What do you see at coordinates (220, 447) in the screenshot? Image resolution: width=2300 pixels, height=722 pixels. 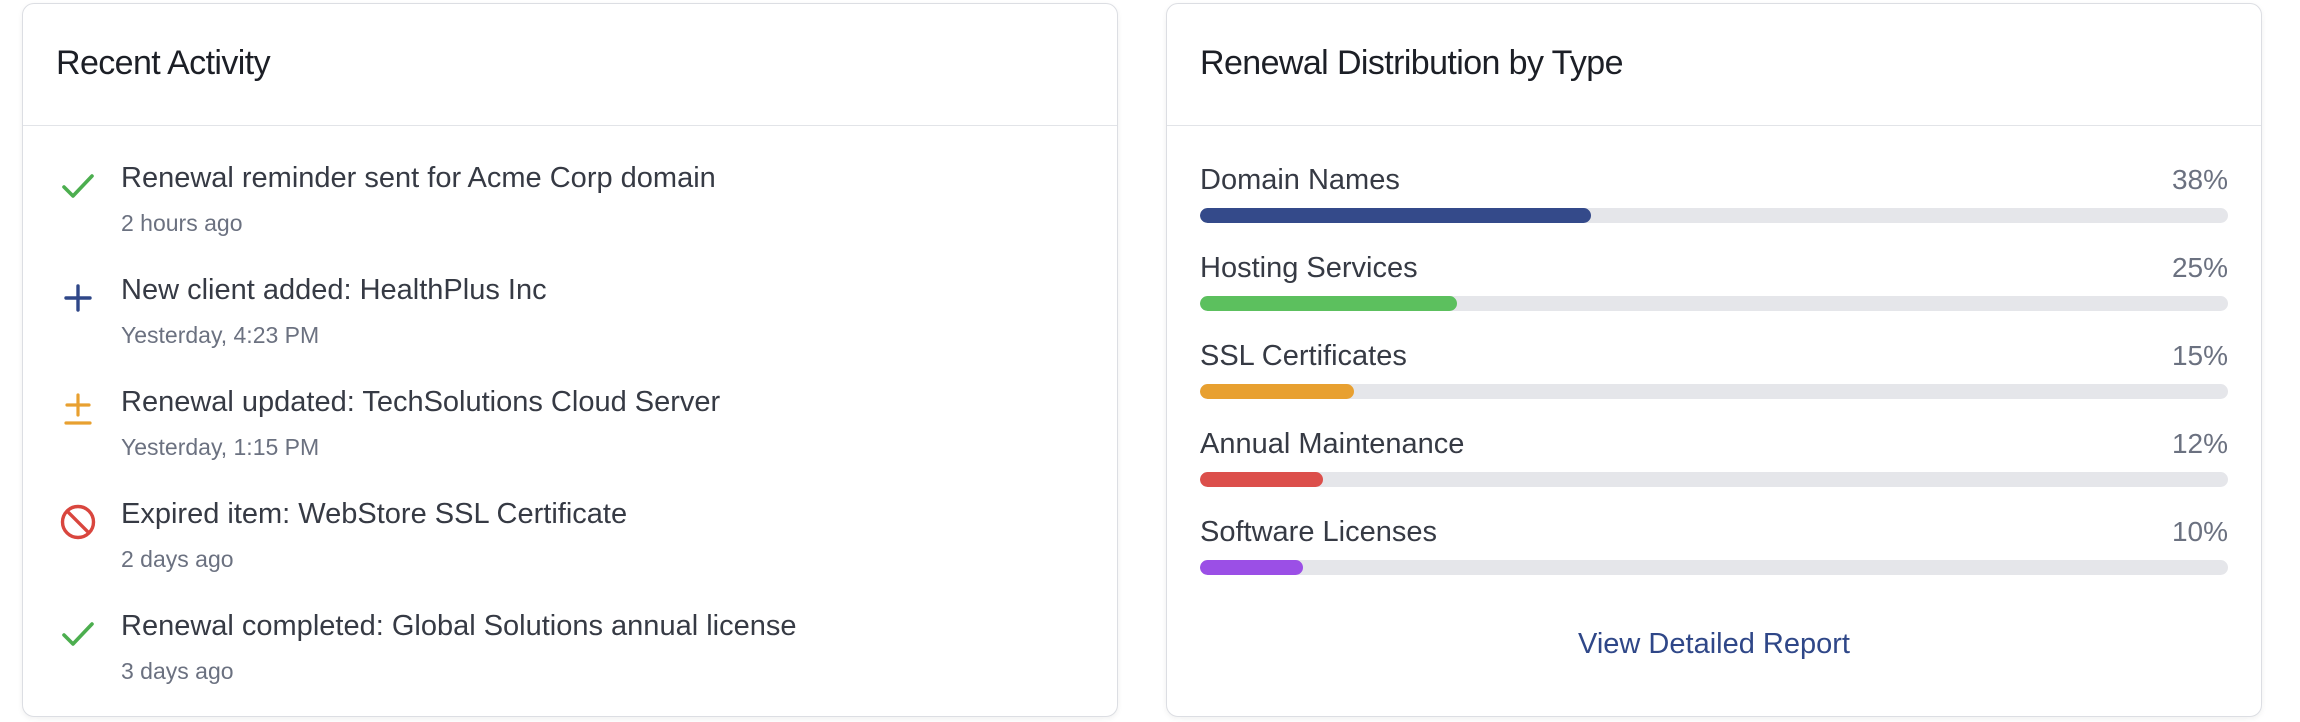 I see `activity-time: Yesterday, 1:15 PM` at bounding box center [220, 447].